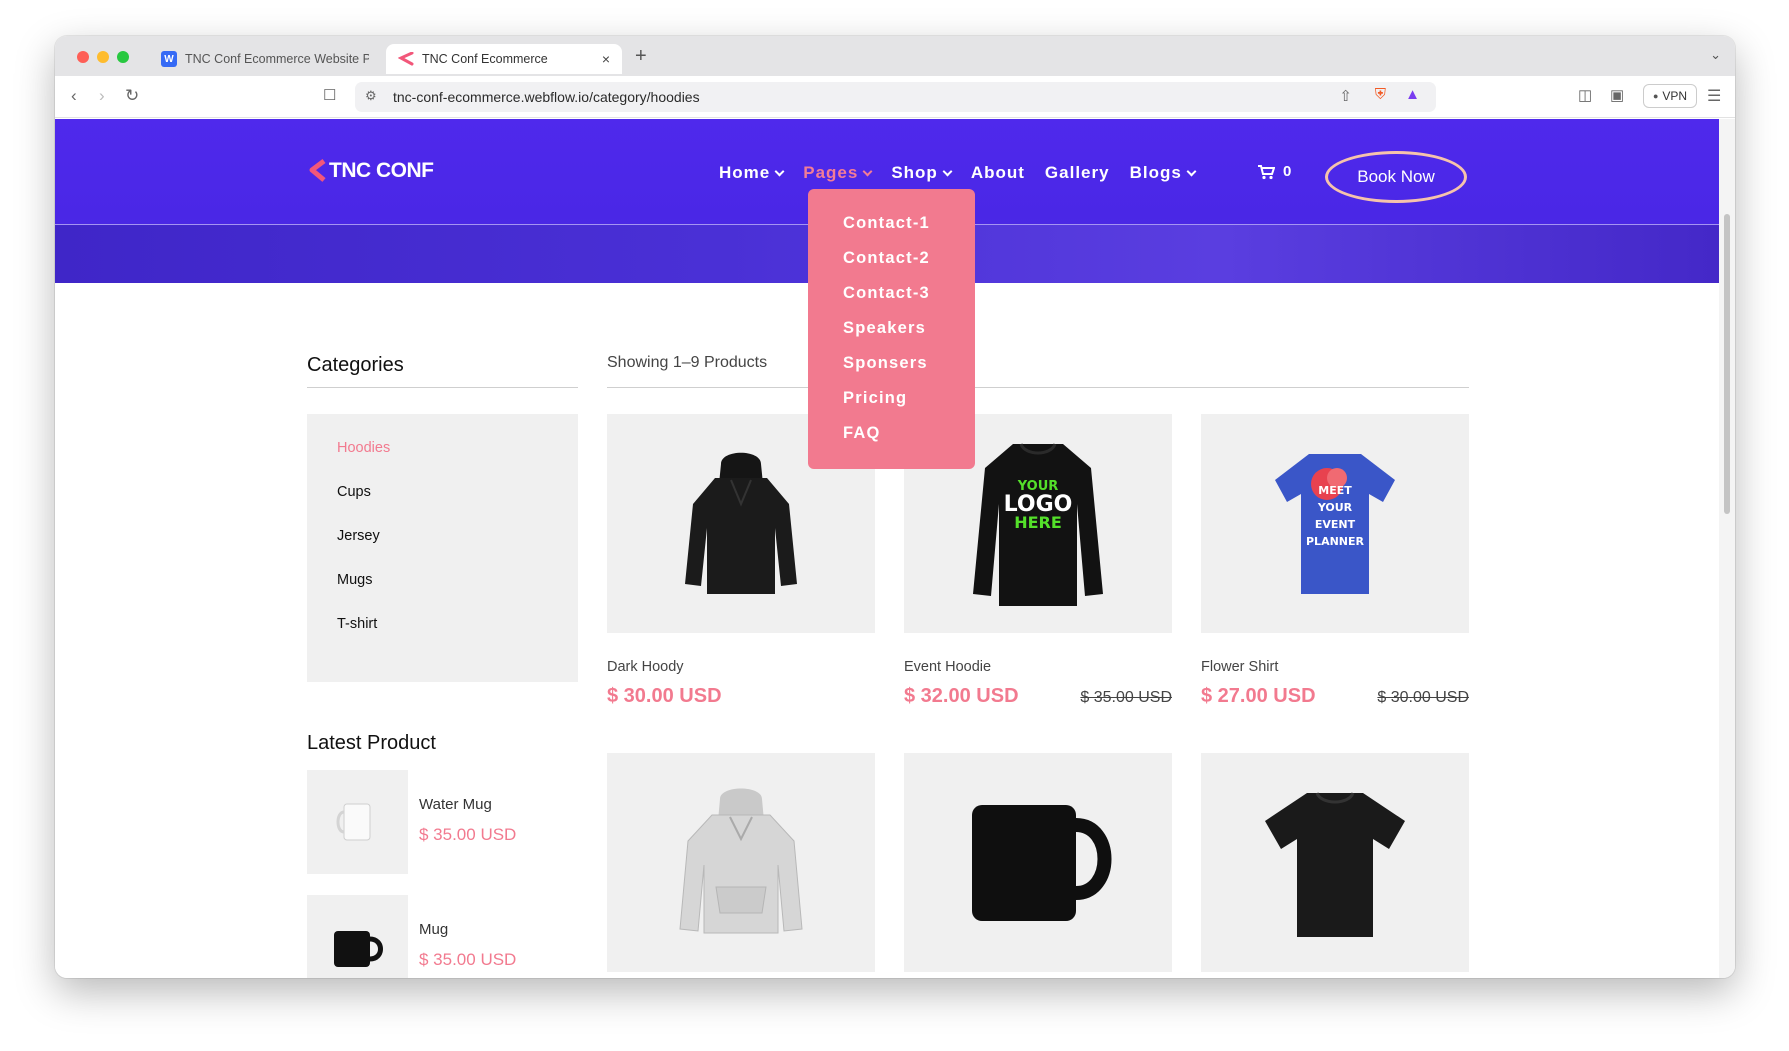 The image size is (1789, 1051). I want to click on nav-label: Gallery, so click(1077, 172).